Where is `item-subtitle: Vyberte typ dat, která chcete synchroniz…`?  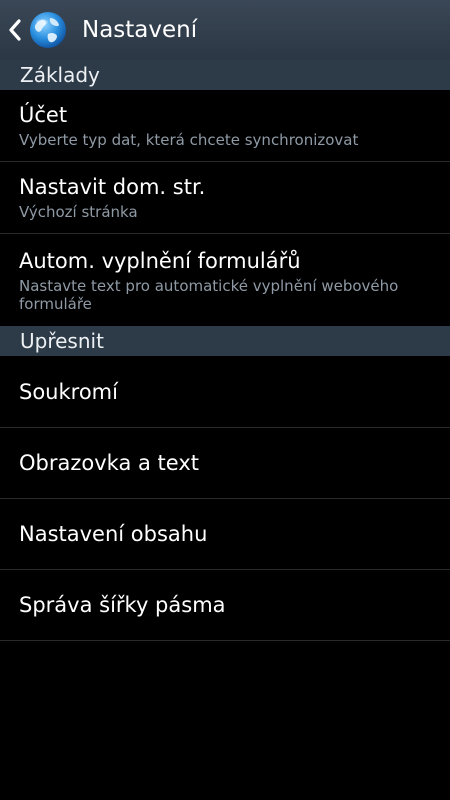 item-subtitle: Vyberte typ dat, která chcete synchroniz… is located at coordinates (189, 140).